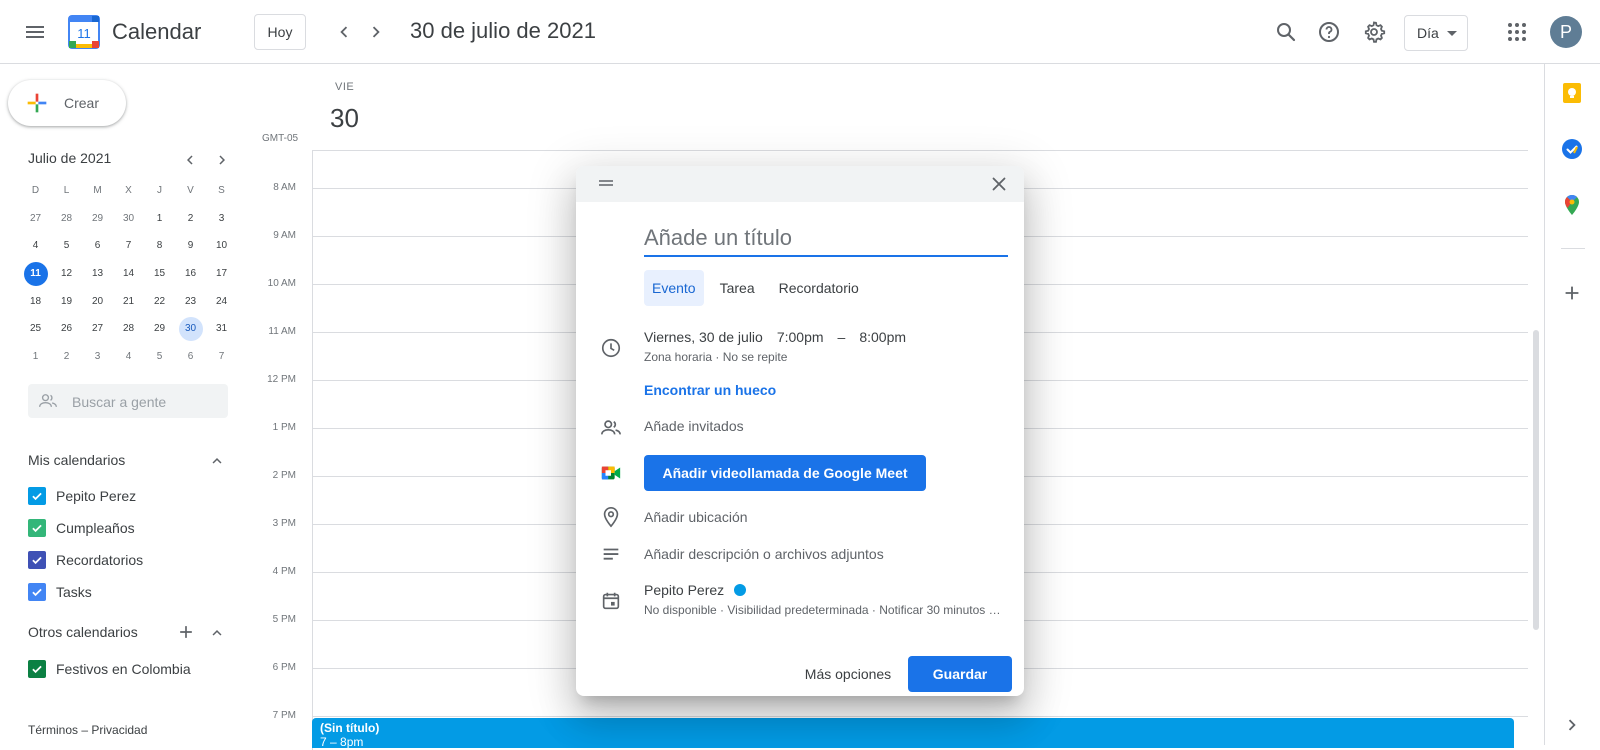 This screenshot has width=1600, height=750. What do you see at coordinates (819, 288) in the screenshot?
I see `event-type-tab: Recordatorio` at bounding box center [819, 288].